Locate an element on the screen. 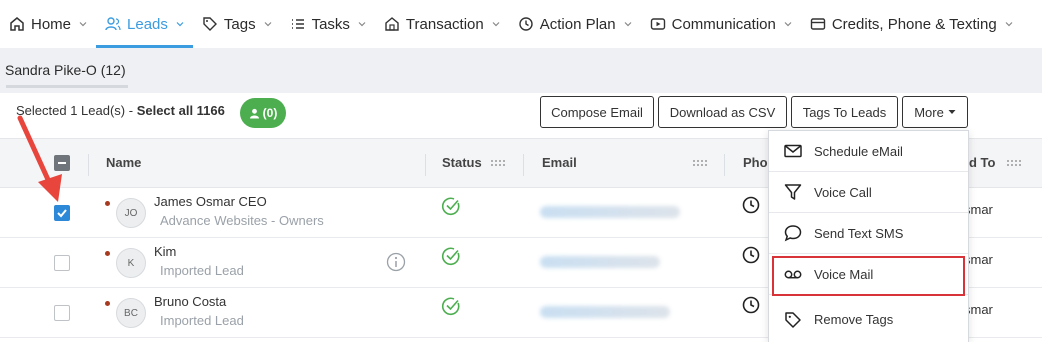 This screenshot has width=1042, height=342. badge-count: (0) is located at coordinates (270, 113).